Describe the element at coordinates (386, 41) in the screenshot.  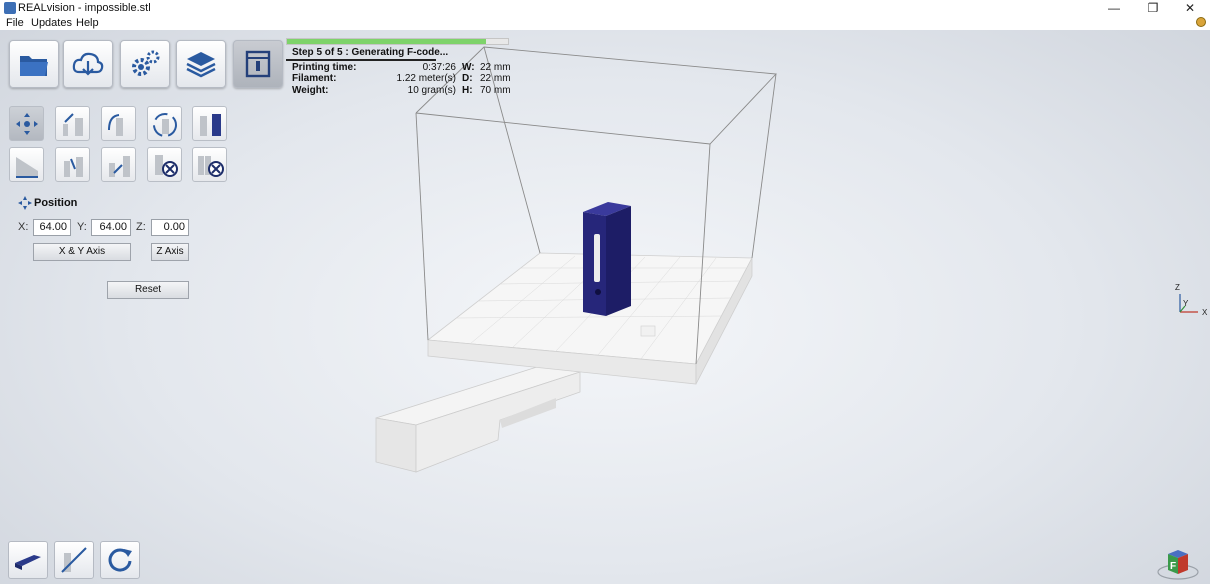
I see `progress-fill` at that location.